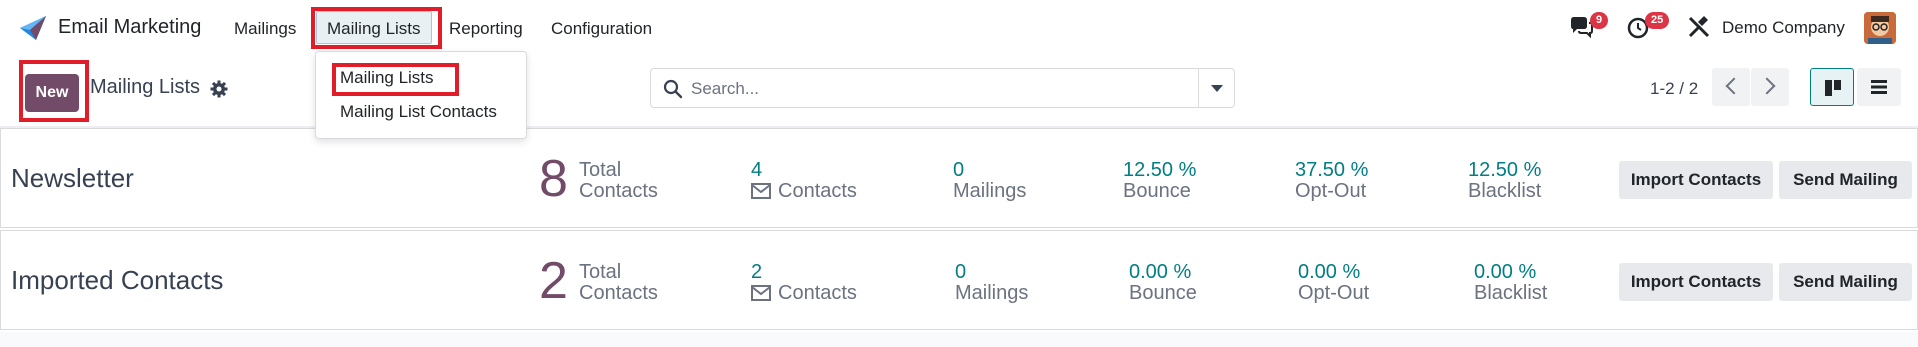 Image resolution: width=1918 pixels, height=347 pixels. What do you see at coordinates (673, 89) in the screenshot?
I see `search-icon` at bounding box center [673, 89].